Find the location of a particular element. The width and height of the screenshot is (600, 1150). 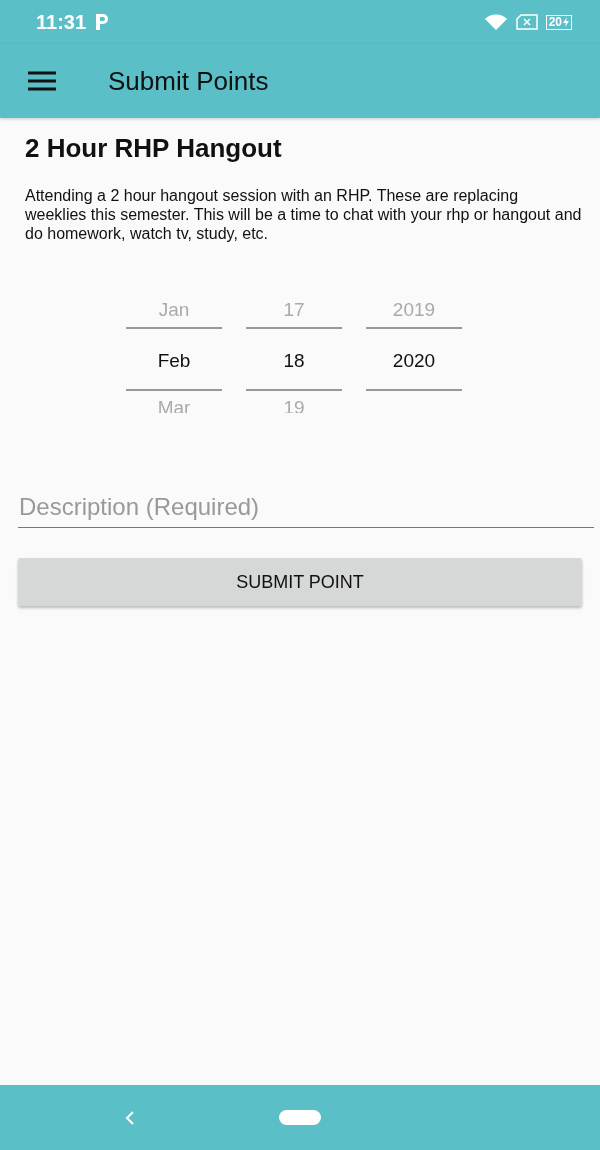

event-description: Attending a 2 hour hangout session with an RHP. These are replacing weeklies this semester. This will be a time to chat with your rhp or hangout and do homework, watch tv, study, etc. is located at coordinates (303, 214).